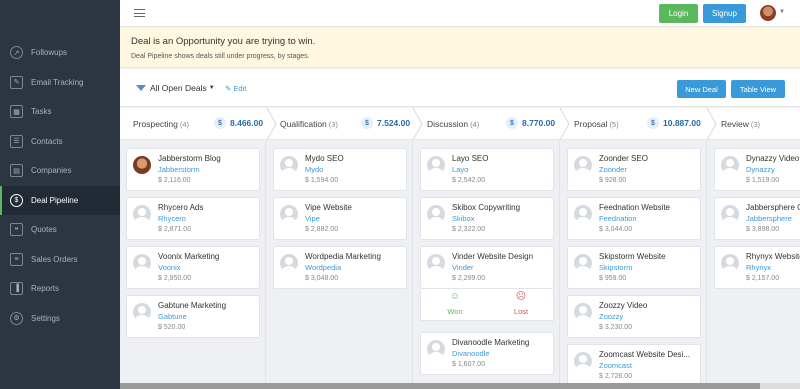 This screenshot has height=389, width=800. Describe the element at coordinates (701, 89) in the screenshot. I see `new-deal-button: New Deal` at that location.